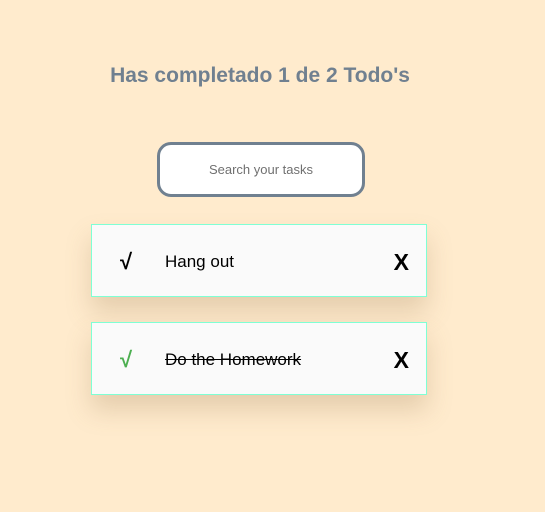 This screenshot has width=545, height=512. I want to click on search-input, so click(261, 169).